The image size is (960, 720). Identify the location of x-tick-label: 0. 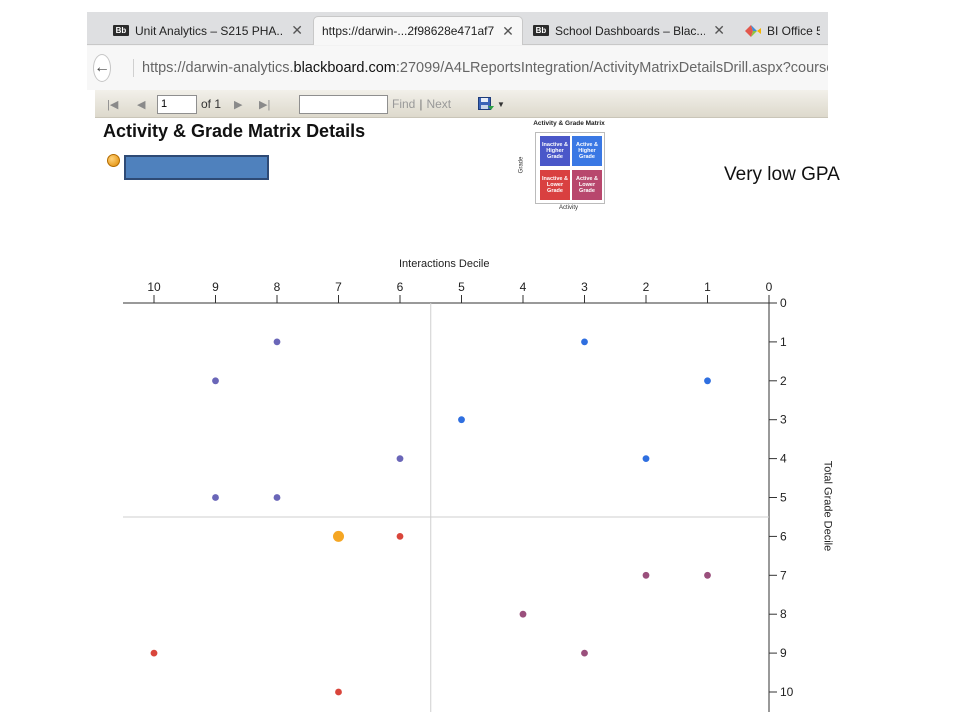
(769, 287).